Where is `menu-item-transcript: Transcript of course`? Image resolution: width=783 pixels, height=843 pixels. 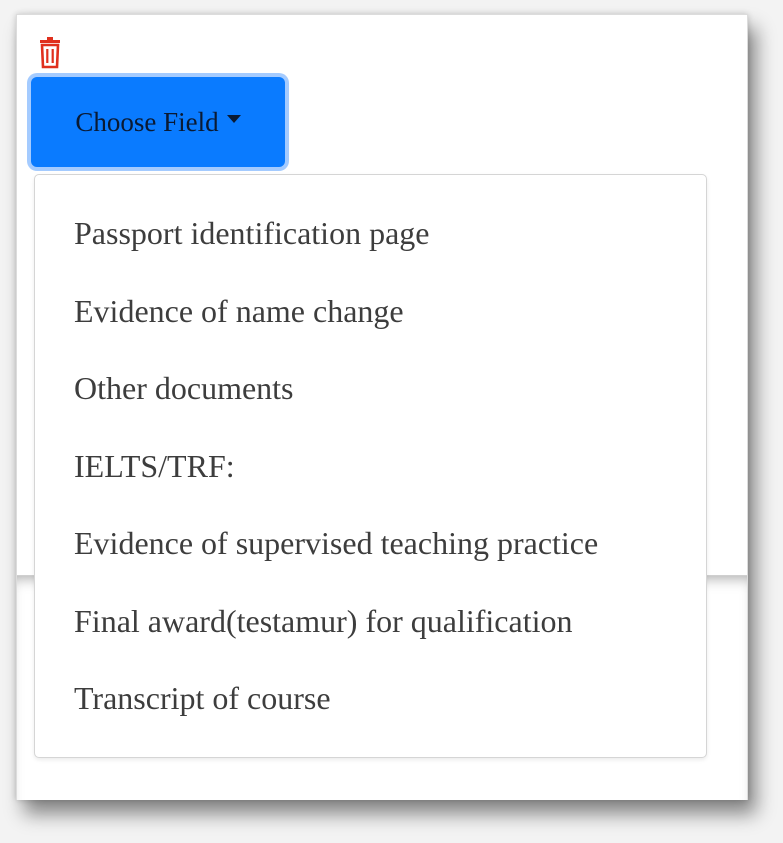
menu-item-transcript: Transcript of course is located at coordinates (370, 699).